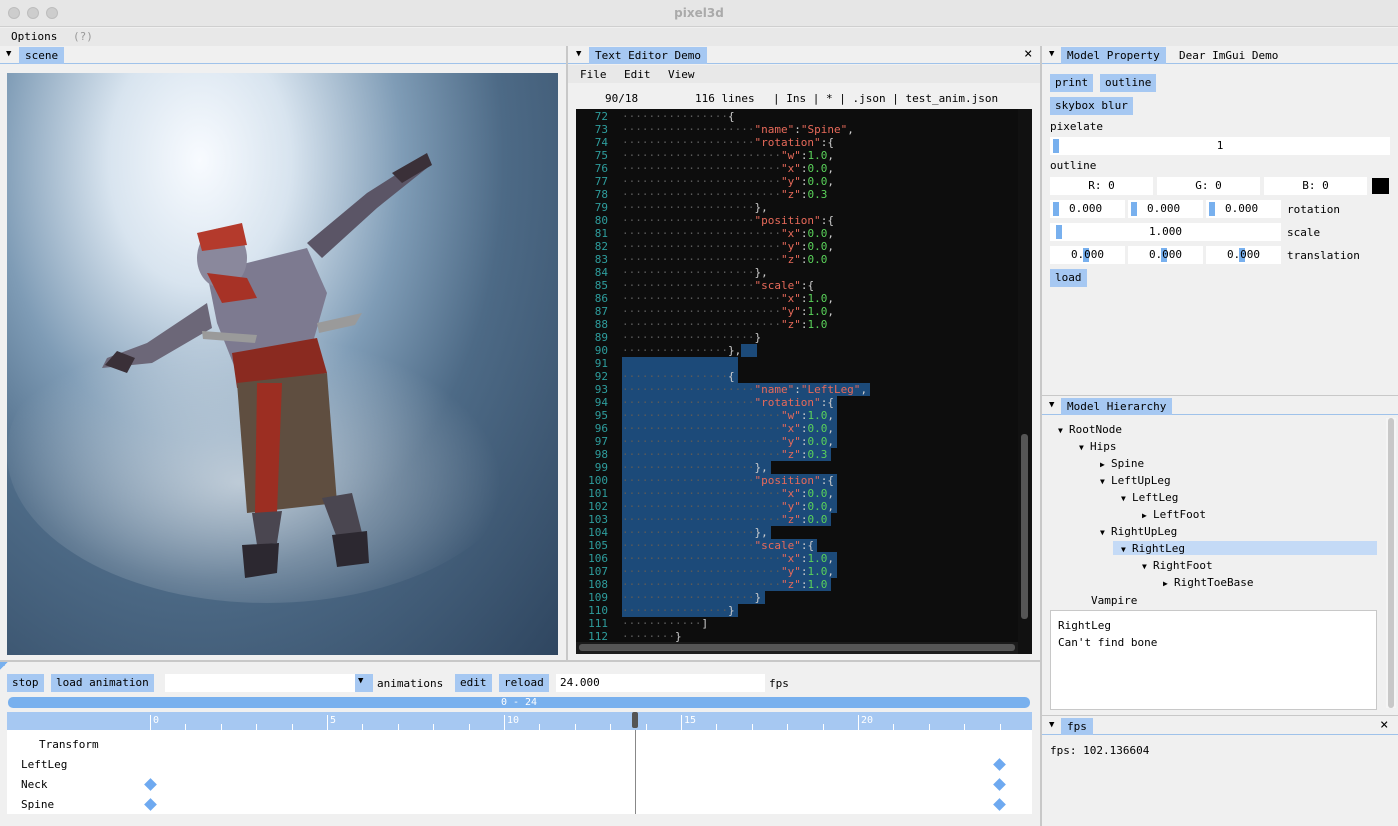 The image size is (1398, 826). Describe the element at coordinates (797, 155) in the screenshot. I see `code-line: 75 ························"w":1.0,` at that location.